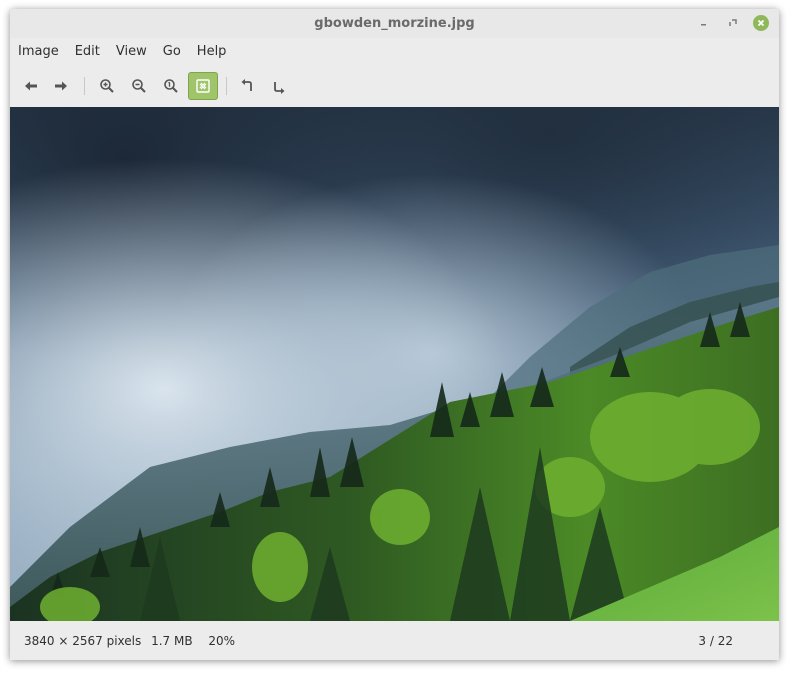 Image resolution: width=795 pixels, height=676 pixels. I want to click on zoom-in-button, so click(107, 86).